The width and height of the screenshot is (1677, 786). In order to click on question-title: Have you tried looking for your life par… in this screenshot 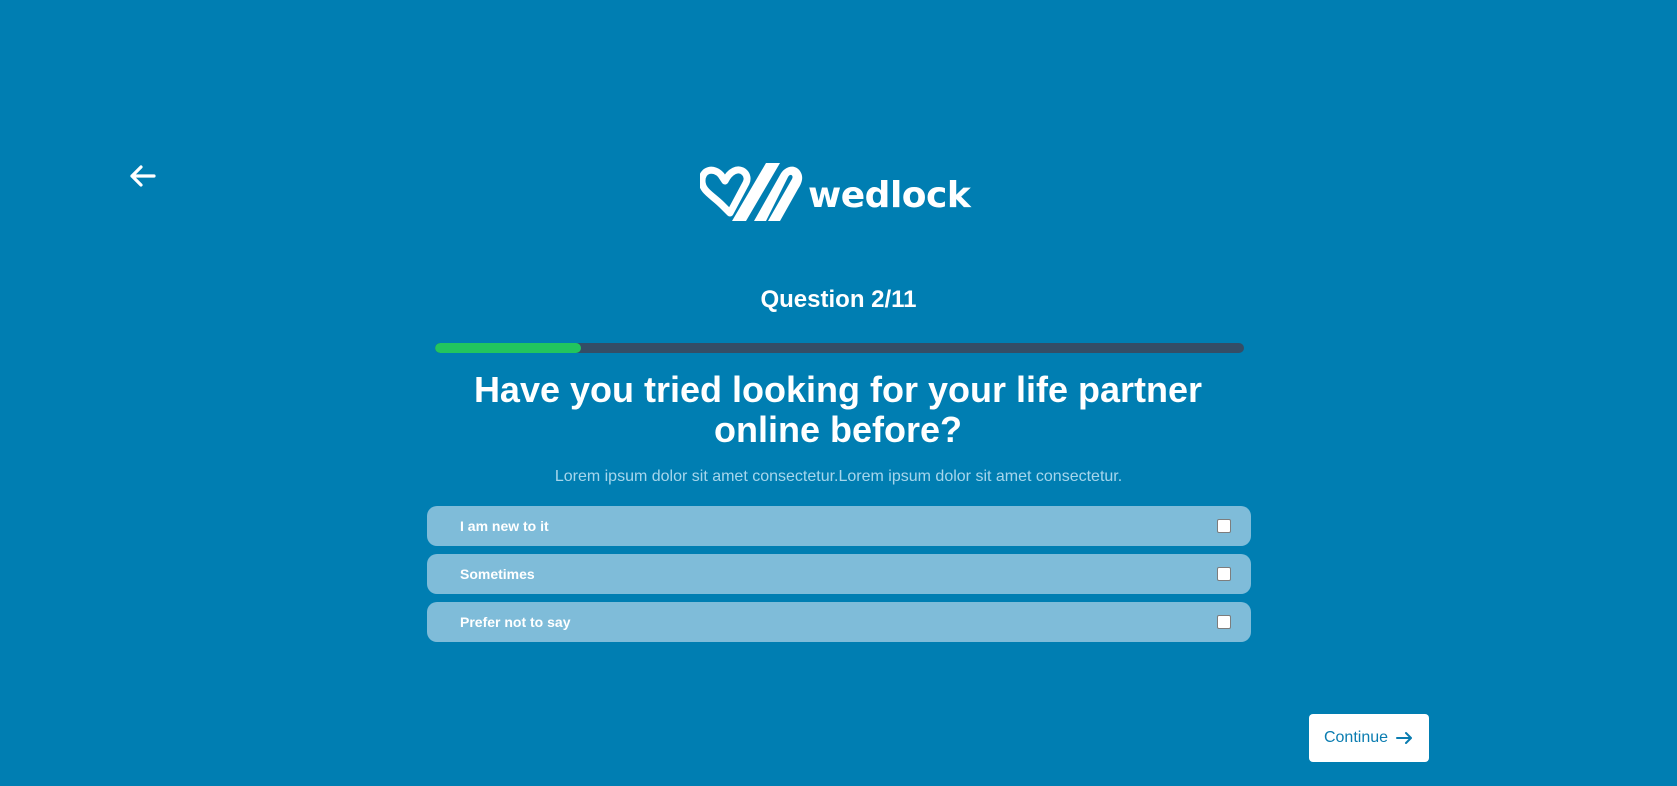, I will do `click(838, 409)`.